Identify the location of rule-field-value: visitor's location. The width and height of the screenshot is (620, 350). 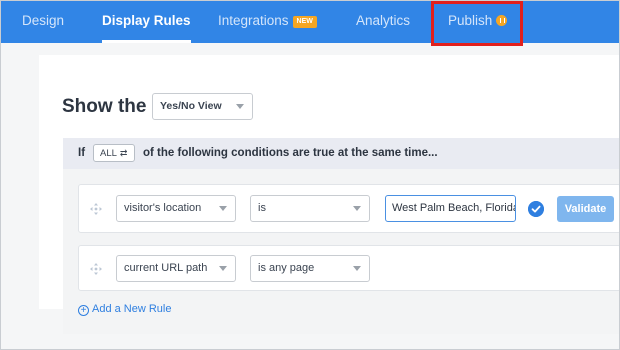
(163, 208).